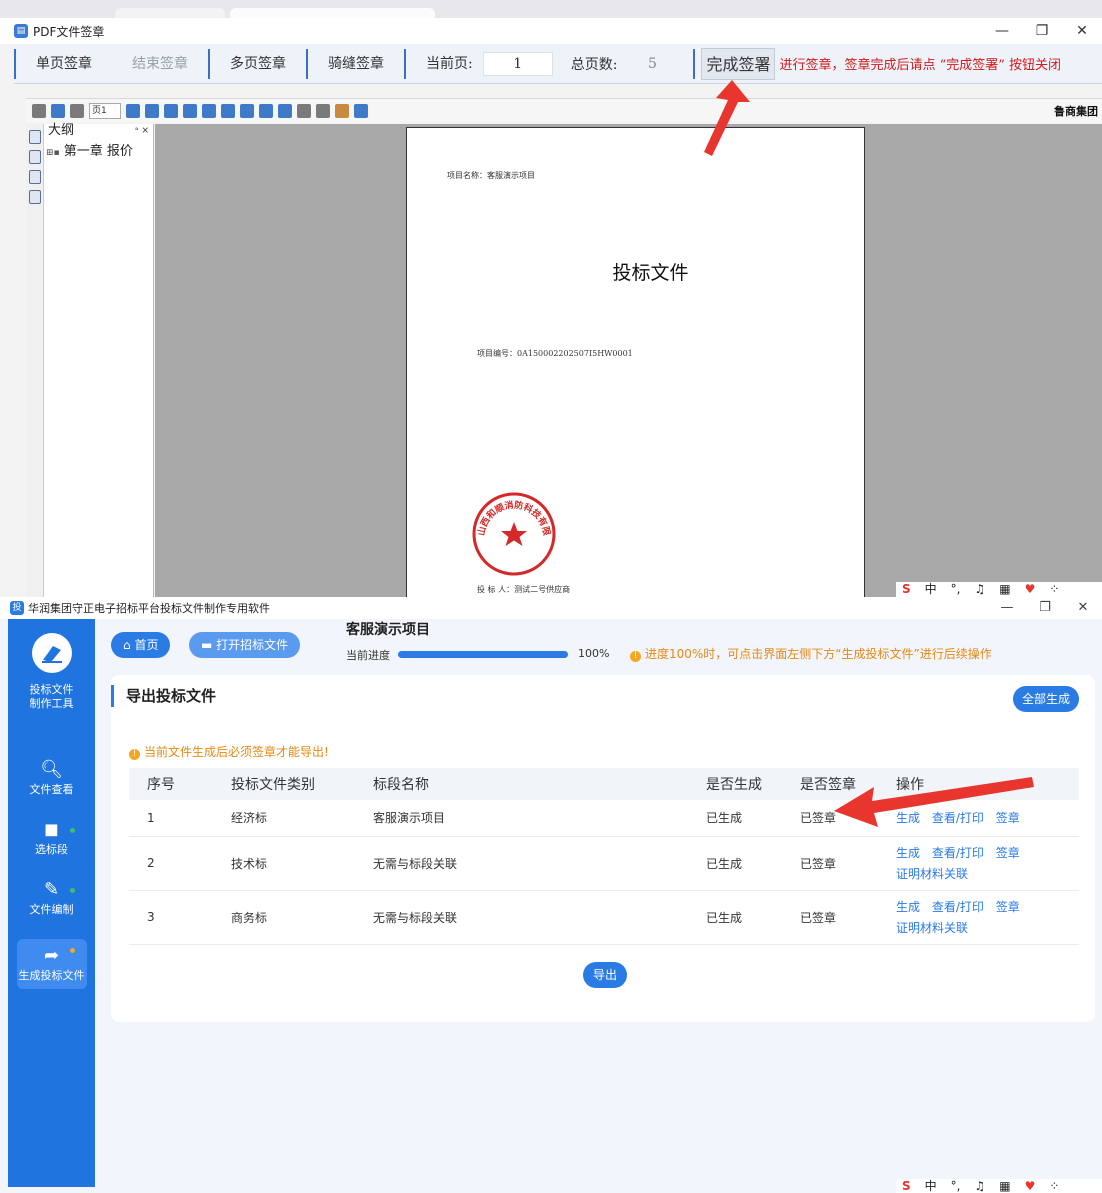 The width and height of the screenshot is (1102, 1193). Describe the element at coordinates (170, 13) in the screenshot. I see `browser-tab` at that location.